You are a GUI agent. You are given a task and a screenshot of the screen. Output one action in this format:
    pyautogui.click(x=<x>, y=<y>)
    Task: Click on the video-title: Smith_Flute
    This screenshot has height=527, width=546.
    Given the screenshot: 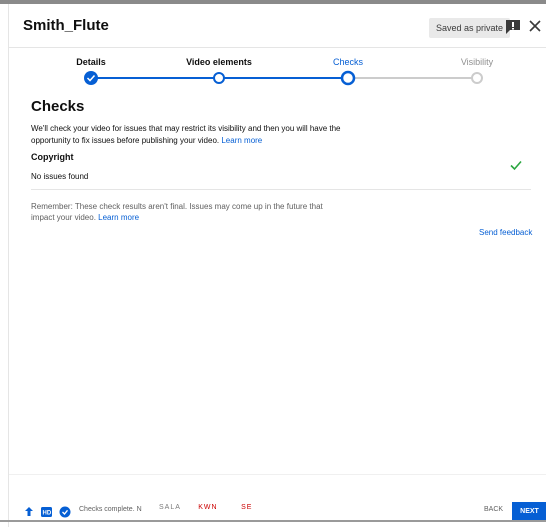 What is the action you would take?
    pyautogui.click(x=66, y=25)
    